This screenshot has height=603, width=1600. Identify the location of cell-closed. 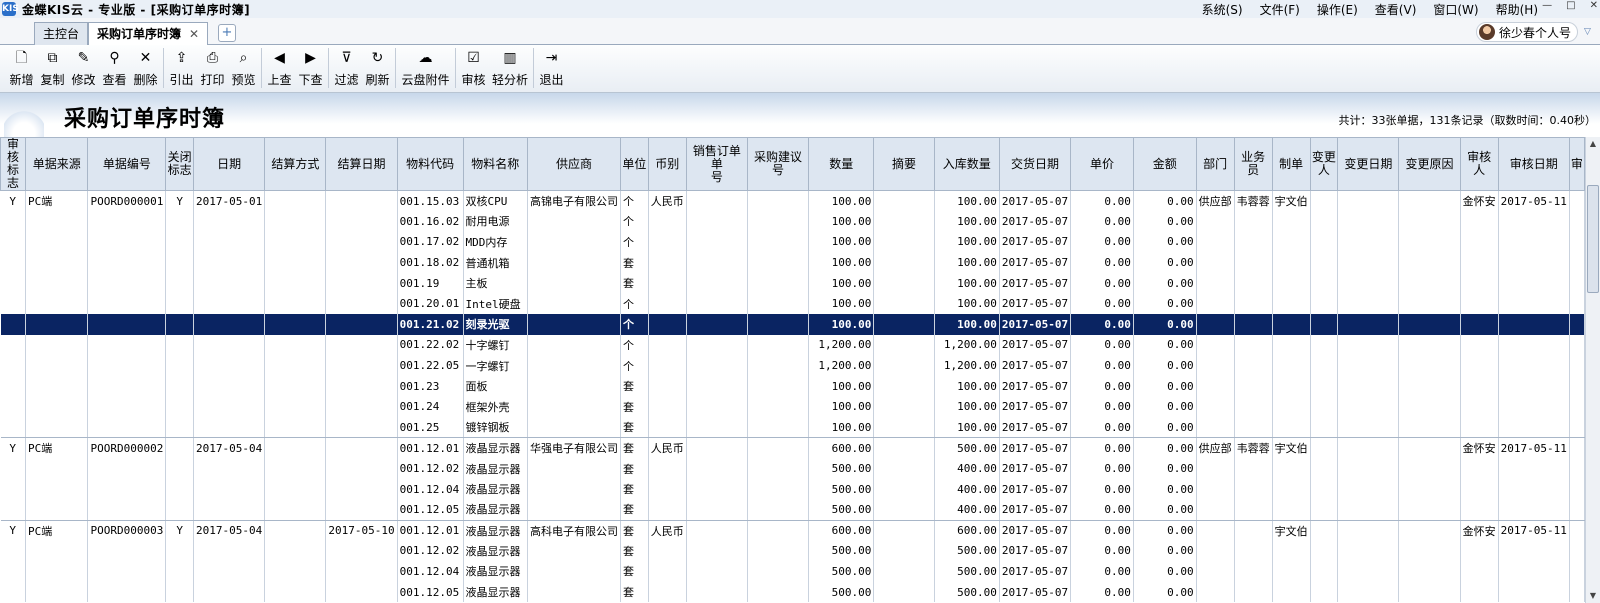
(179, 304).